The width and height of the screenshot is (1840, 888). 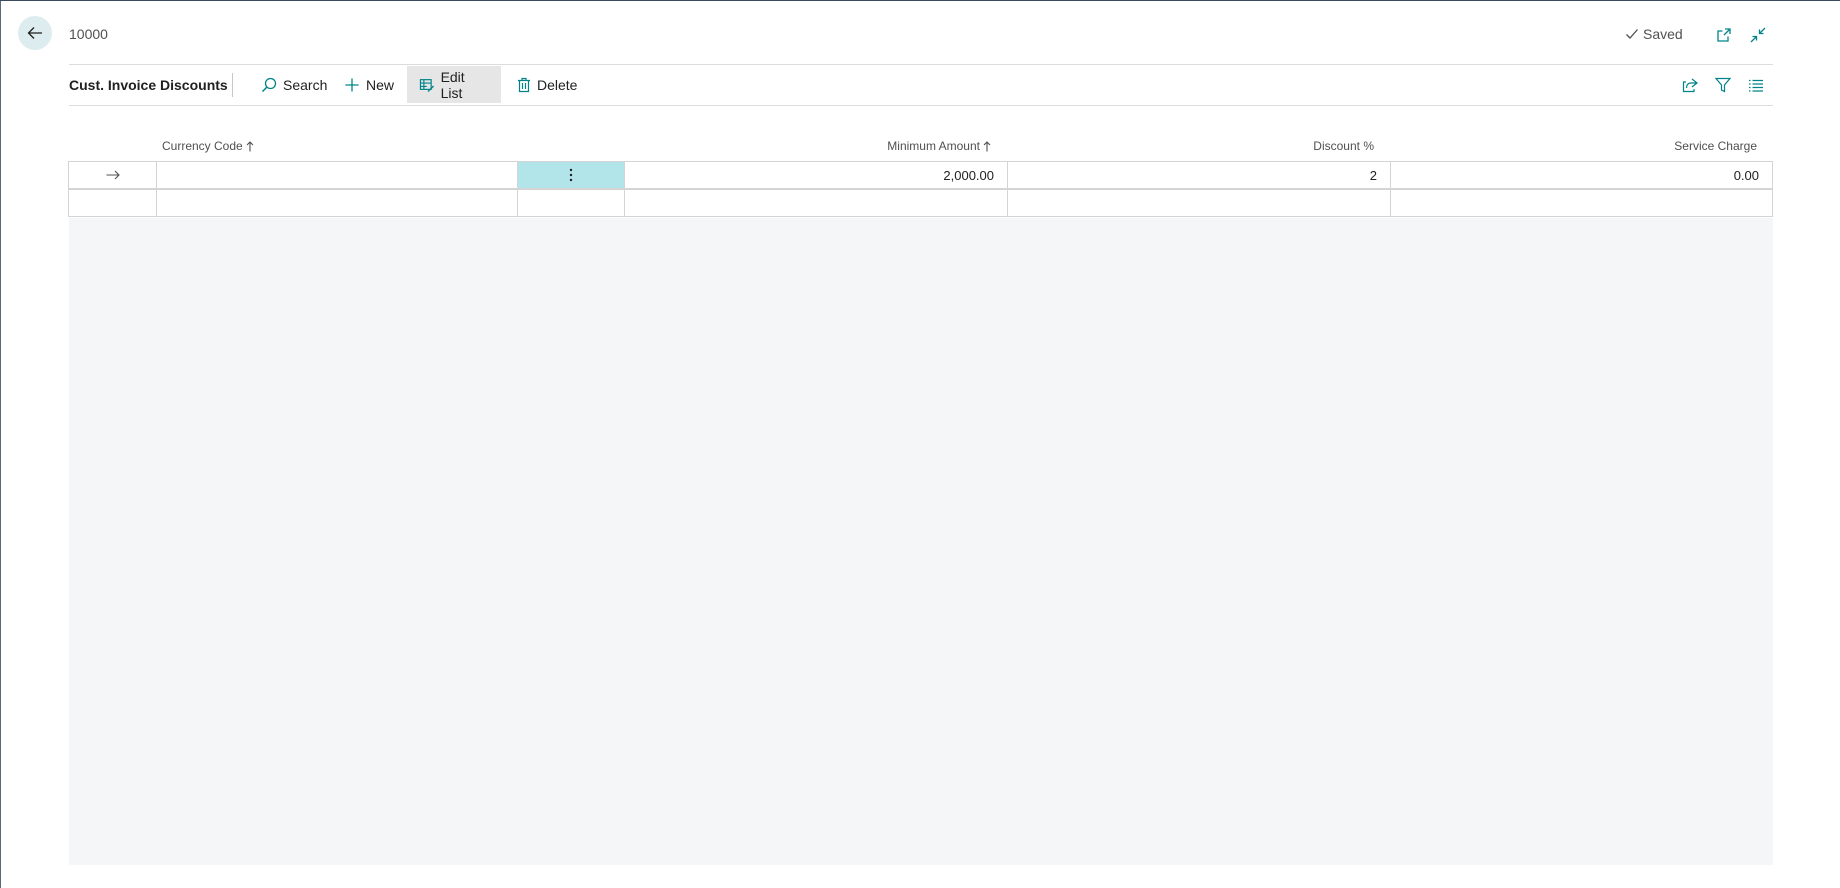 What do you see at coordinates (352, 84) in the screenshot?
I see `plus-icon` at bounding box center [352, 84].